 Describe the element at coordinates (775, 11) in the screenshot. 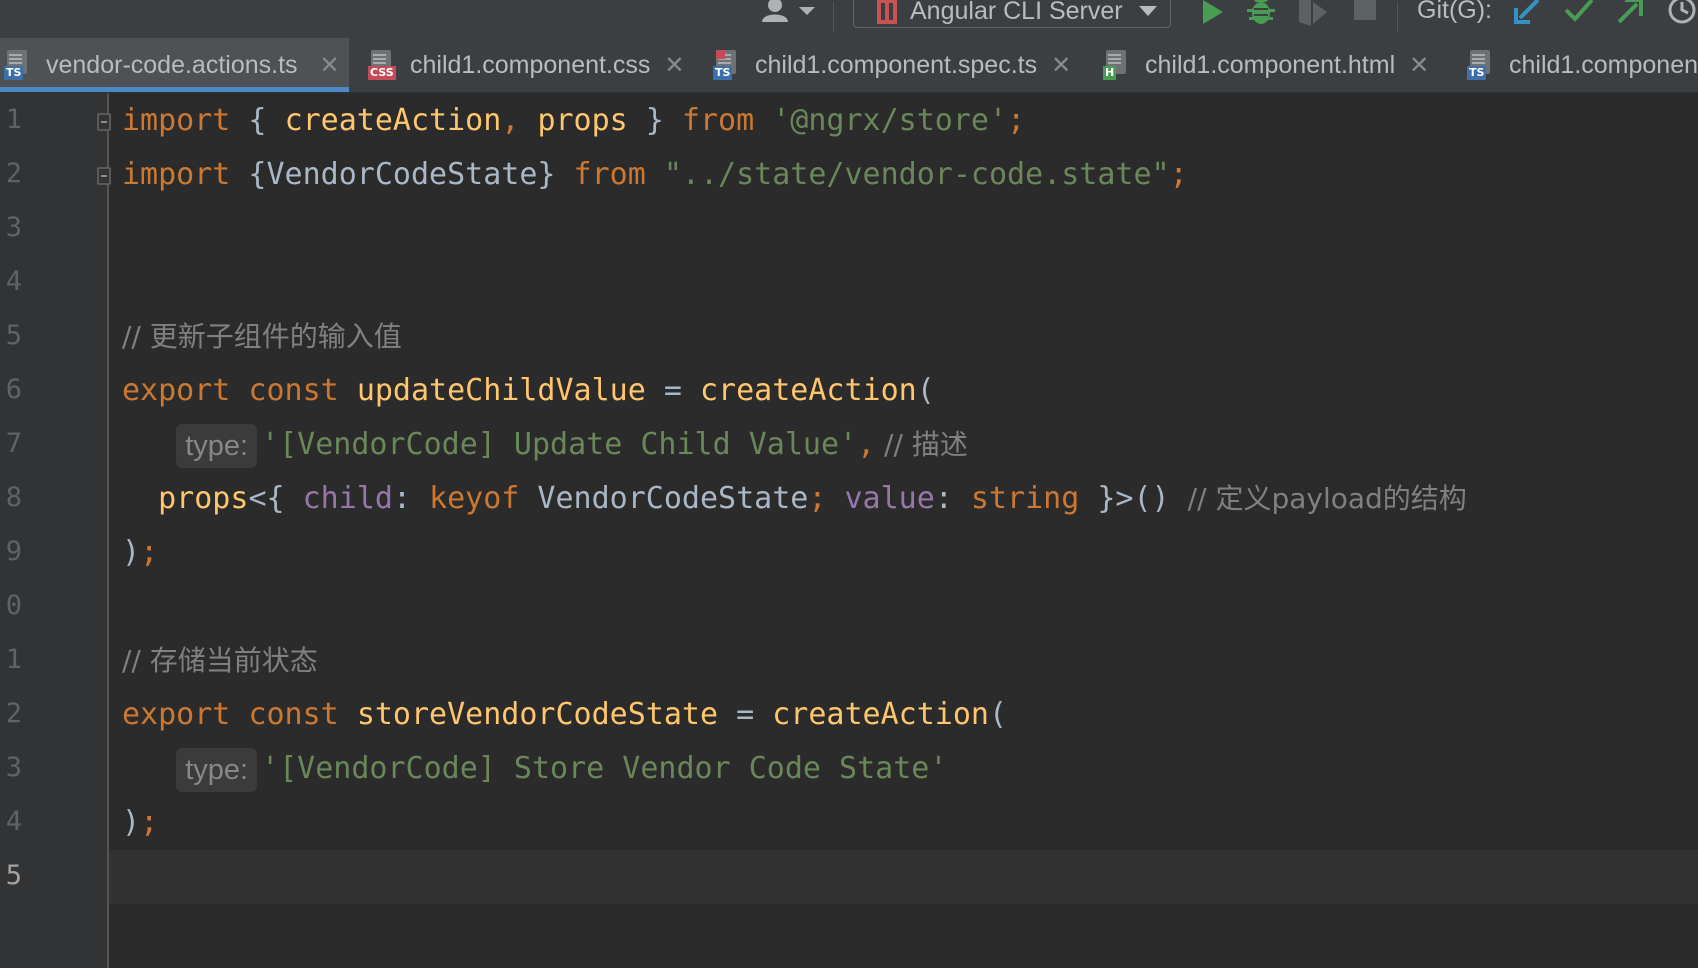

I see `user-icon` at that location.